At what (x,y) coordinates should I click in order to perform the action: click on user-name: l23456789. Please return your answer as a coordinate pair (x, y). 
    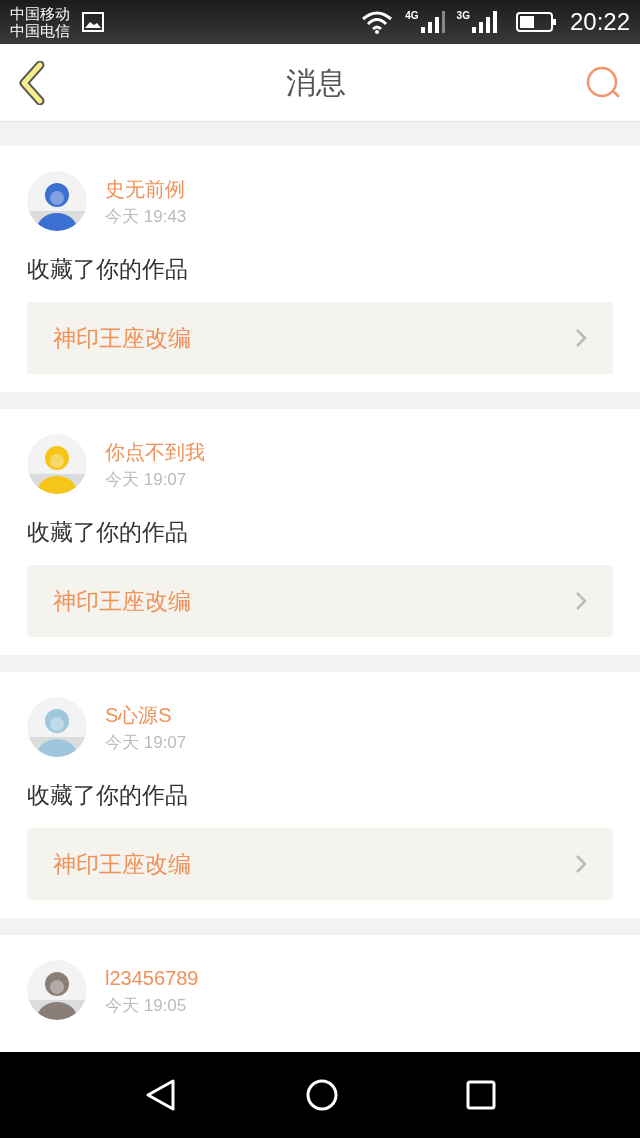
    Looking at the image, I should click on (152, 978).